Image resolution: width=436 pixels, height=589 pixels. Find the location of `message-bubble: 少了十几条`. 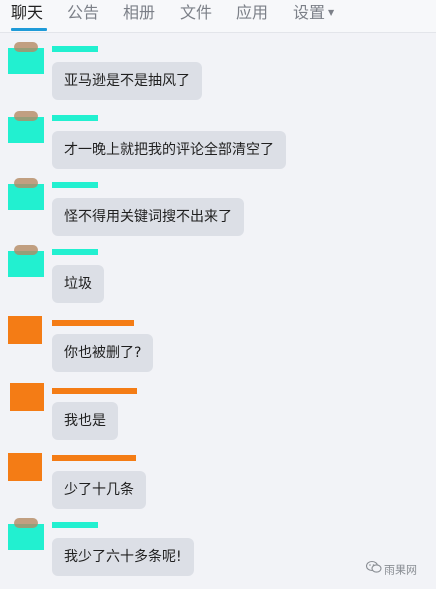

message-bubble: 少了十几条 is located at coordinates (99, 490).